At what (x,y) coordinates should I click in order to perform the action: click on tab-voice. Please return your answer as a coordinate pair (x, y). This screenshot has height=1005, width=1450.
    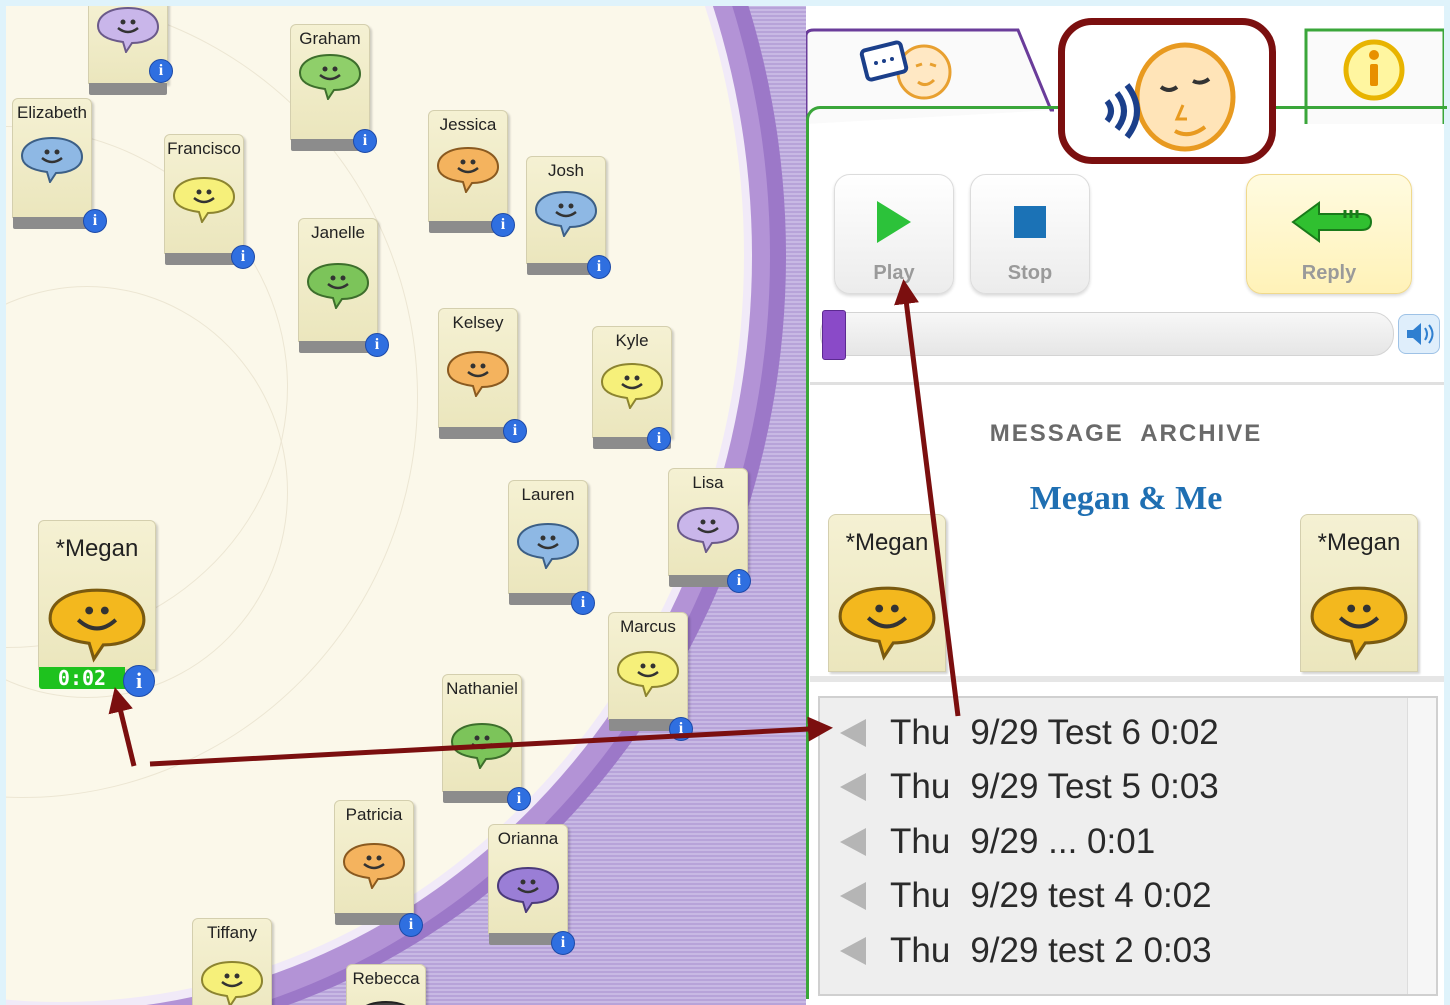
    Looking at the image, I should click on (1167, 91).